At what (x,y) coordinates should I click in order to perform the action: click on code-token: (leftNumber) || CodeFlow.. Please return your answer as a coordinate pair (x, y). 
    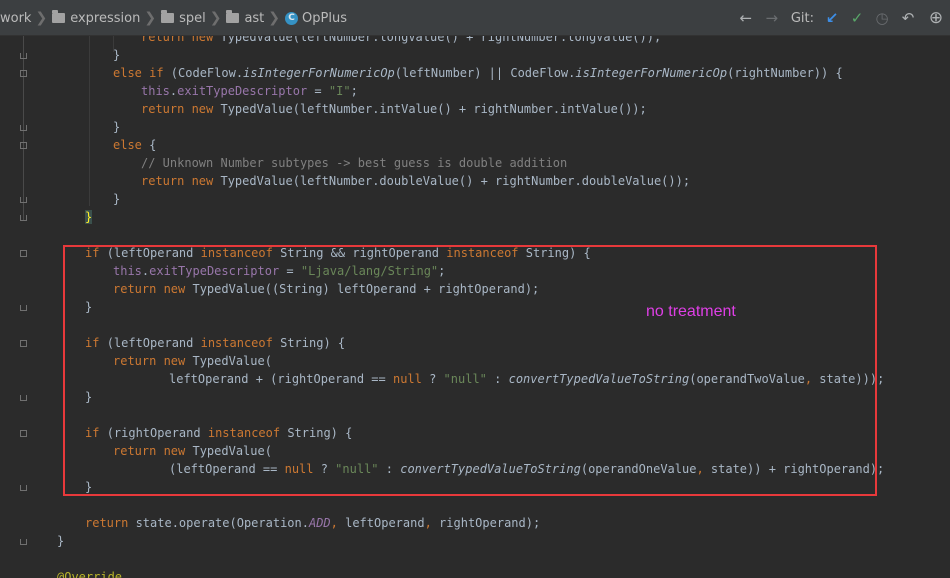
    Looking at the image, I should click on (485, 73).